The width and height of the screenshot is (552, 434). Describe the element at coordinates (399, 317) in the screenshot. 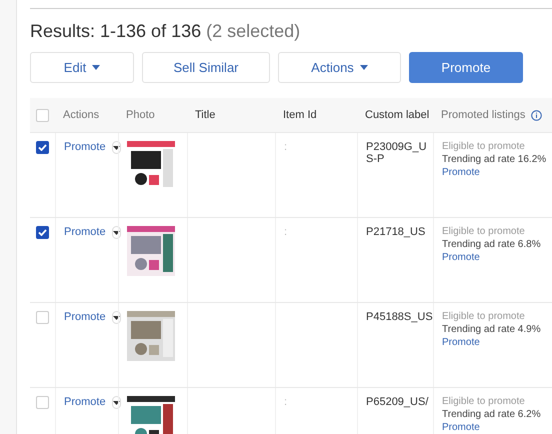

I see `custom-label: P45188S_US` at that location.